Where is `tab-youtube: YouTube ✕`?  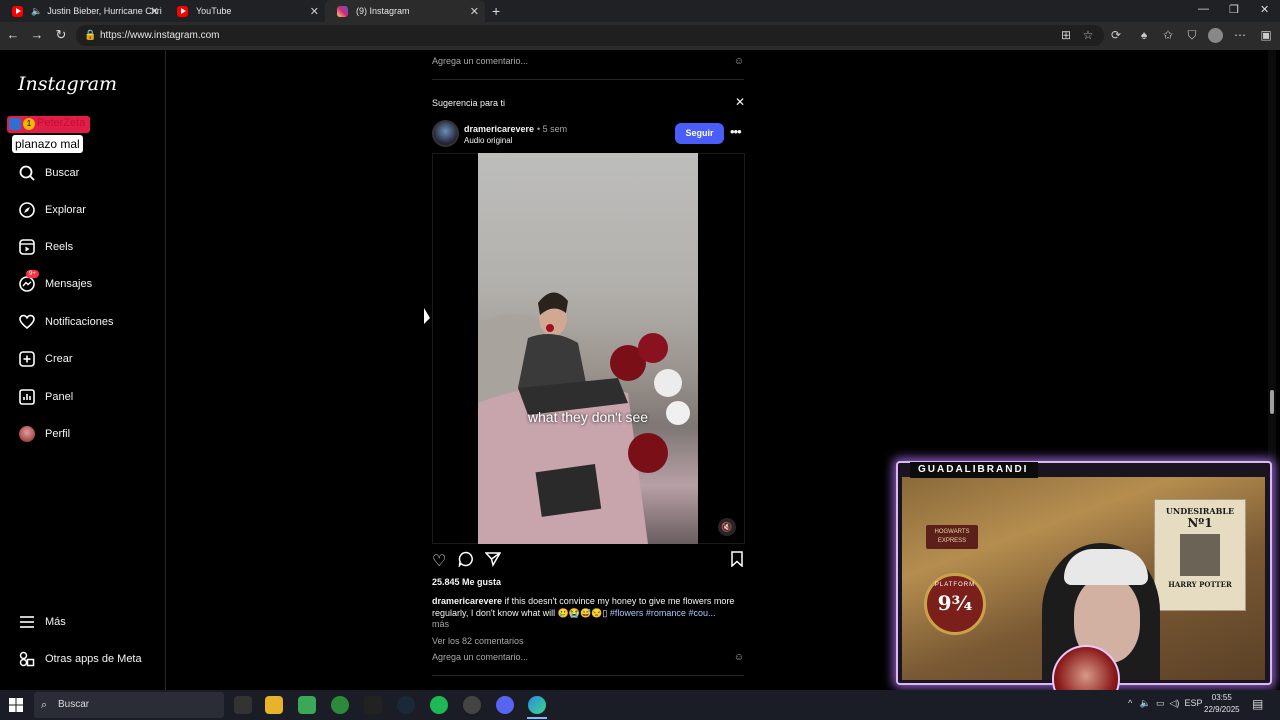
tab-youtube: YouTube ✕ is located at coordinates (245, 11).